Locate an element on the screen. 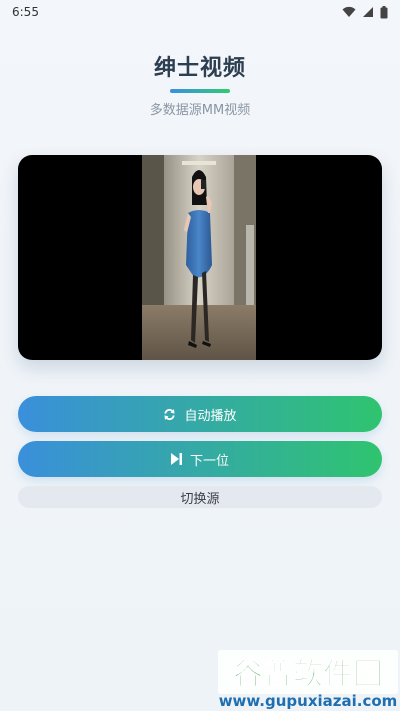 Image resolution: width=400 pixels, height=711 pixels. page-title: 绅士视频 is located at coordinates (199, 68).